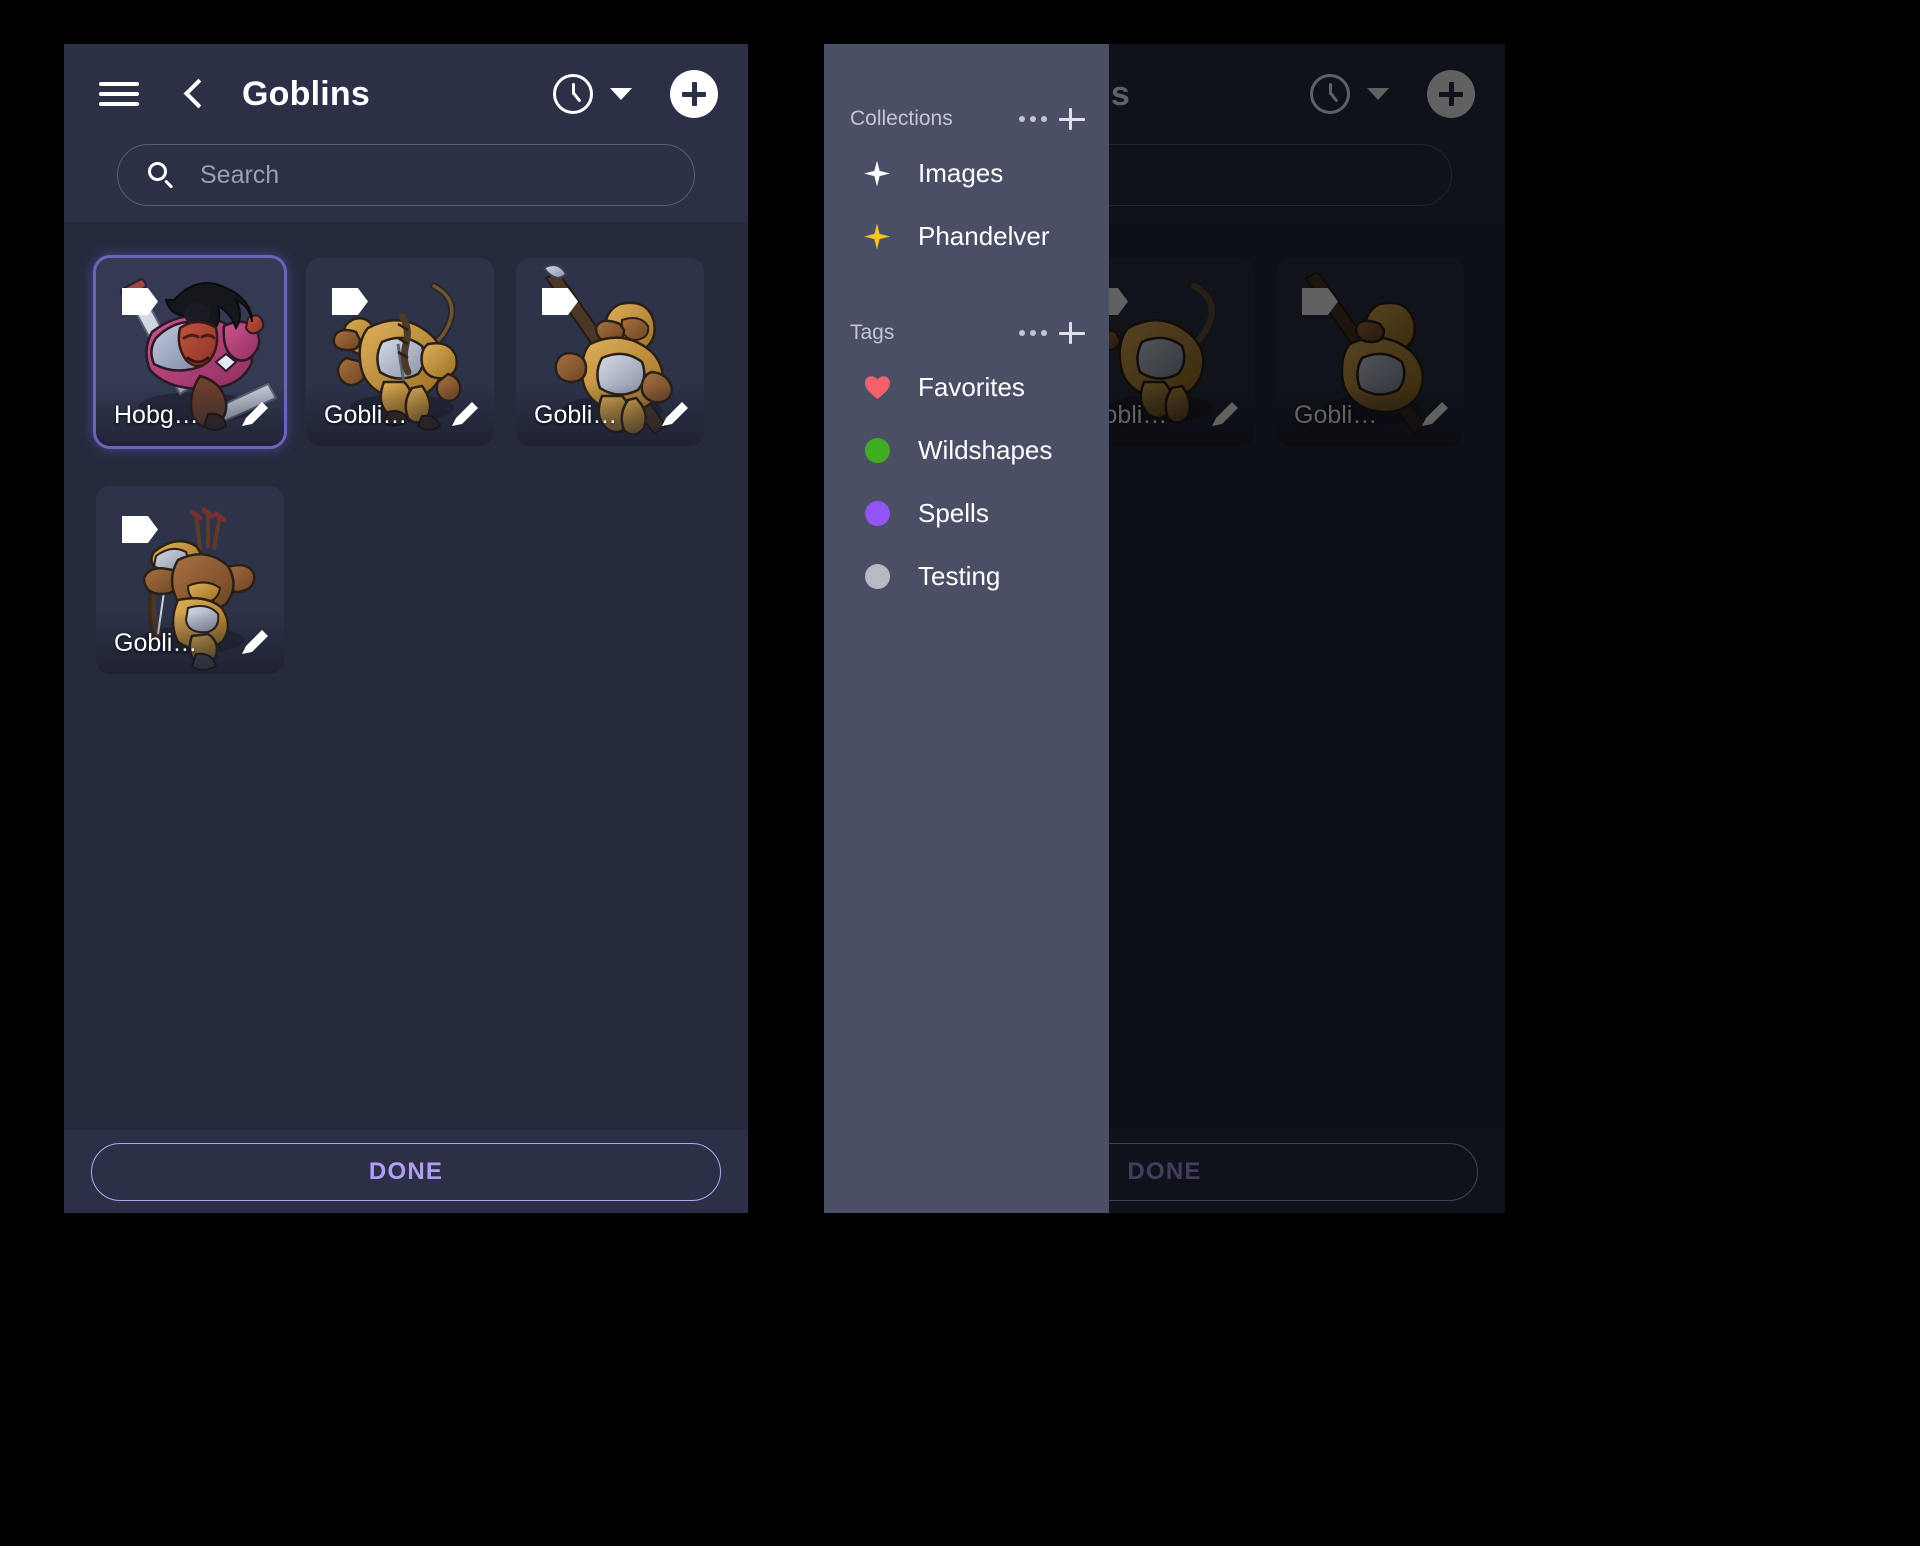 This screenshot has width=1920, height=1546. Describe the element at coordinates (901, 118) in the screenshot. I see `collections-title: Collections` at that location.